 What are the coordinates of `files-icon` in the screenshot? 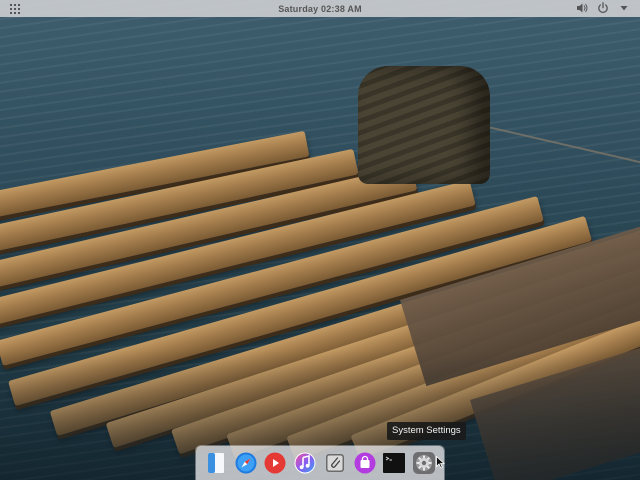 It's located at (216, 463).